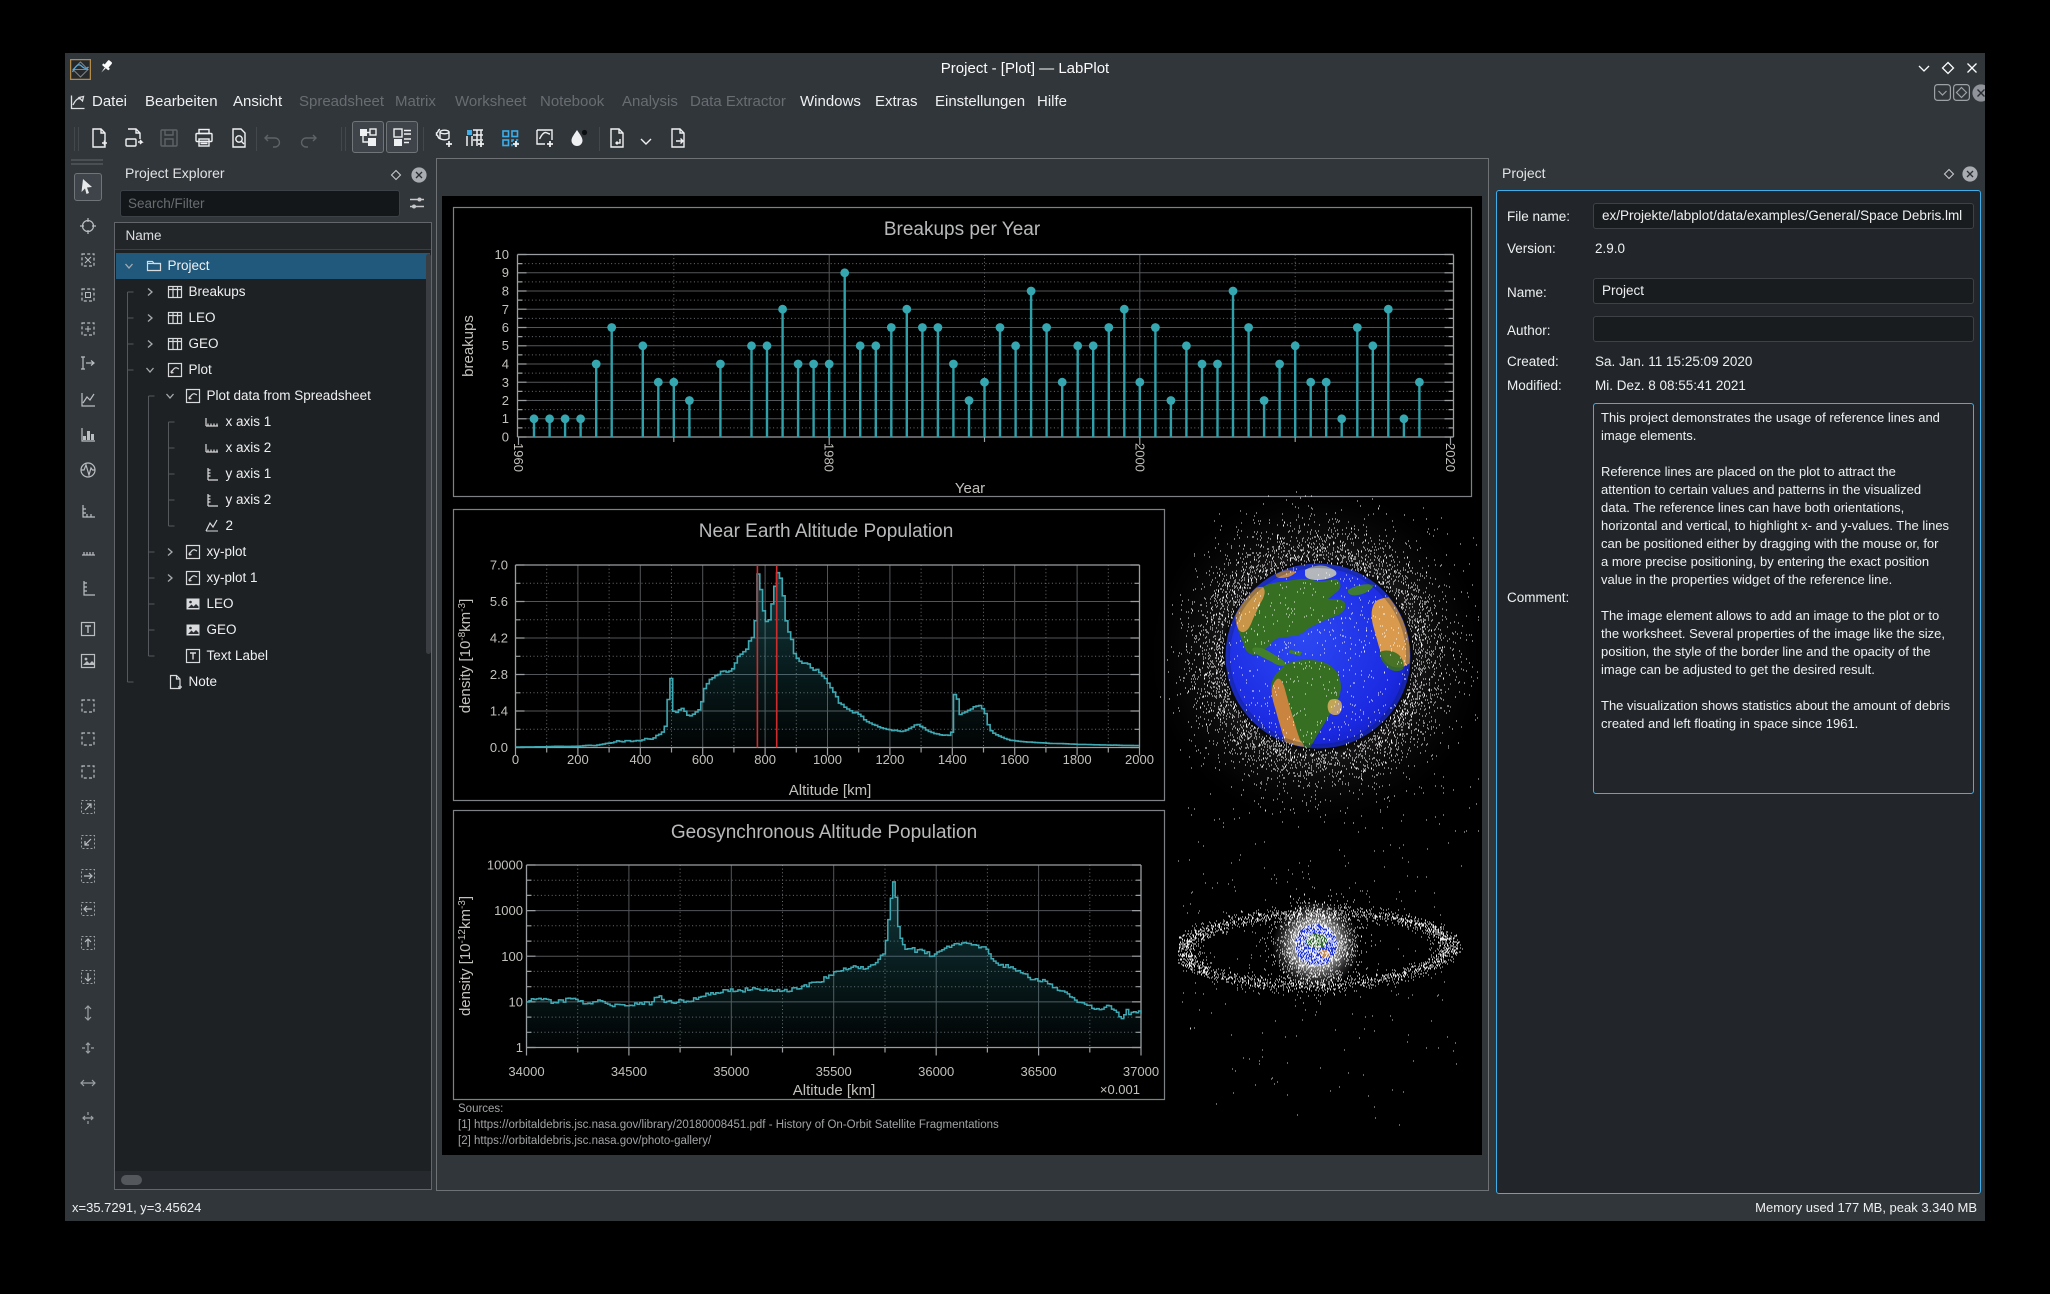  Describe the element at coordinates (505, 327) in the screenshot. I see `svg-text: 6` at that location.